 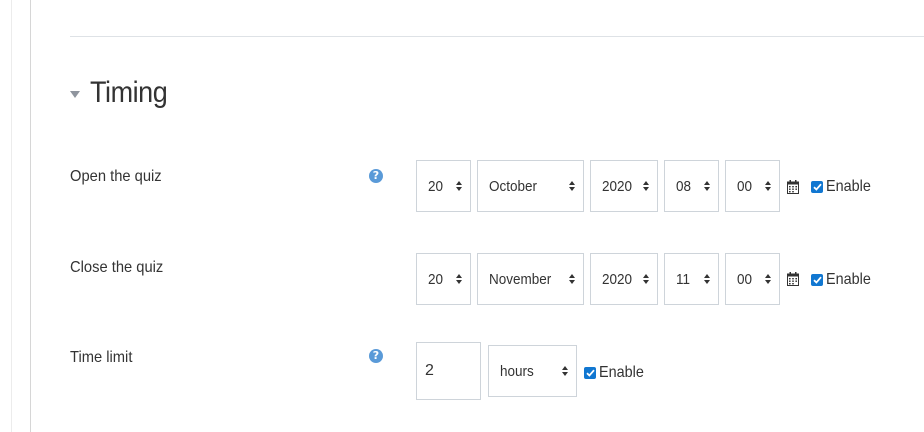 I want to click on close-minute-select: 00, so click(x=752, y=279).